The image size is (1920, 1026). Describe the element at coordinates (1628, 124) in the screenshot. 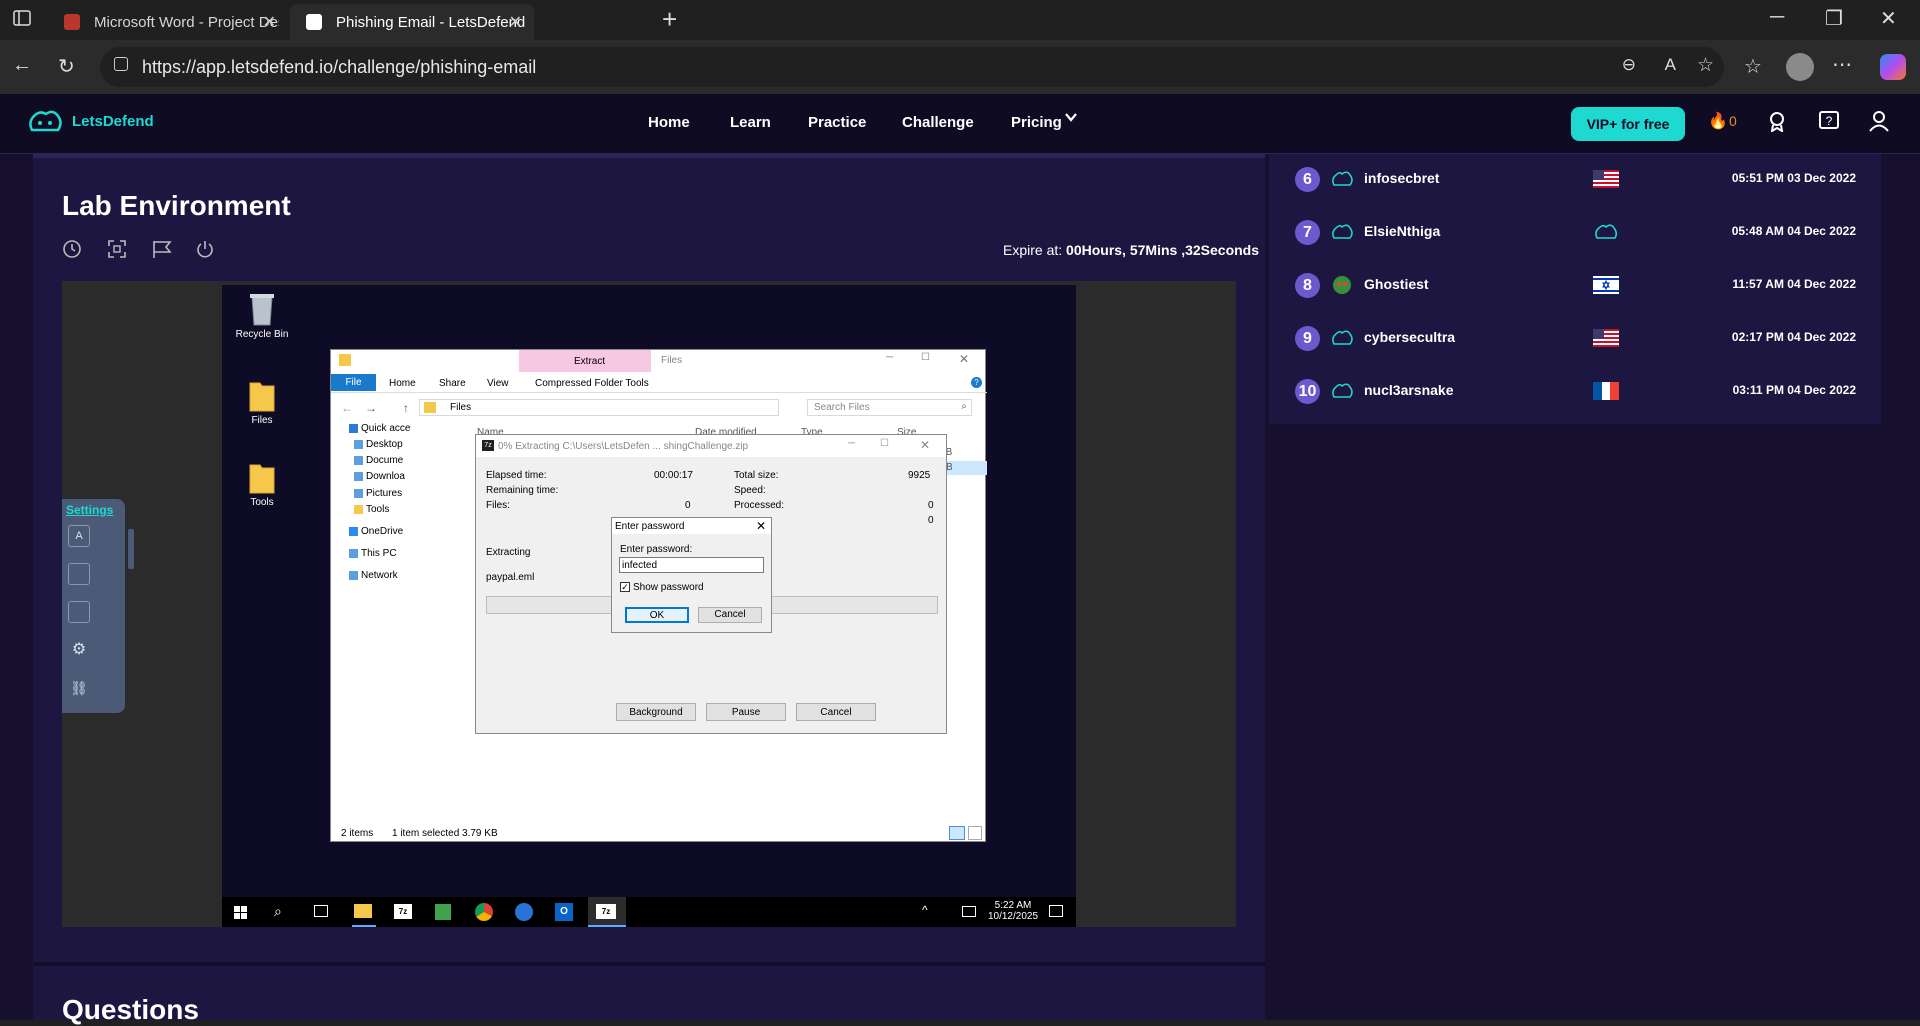

I see `vip-button: VIP+ for free` at that location.